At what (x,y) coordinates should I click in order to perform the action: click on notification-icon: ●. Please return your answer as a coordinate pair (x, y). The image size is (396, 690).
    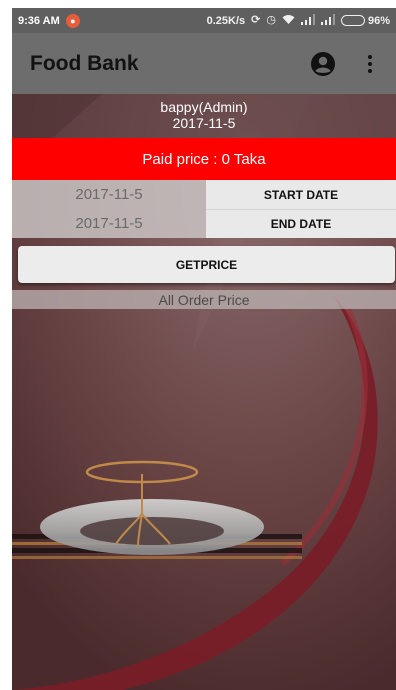
    Looking at the image, I should click on (72, 20).